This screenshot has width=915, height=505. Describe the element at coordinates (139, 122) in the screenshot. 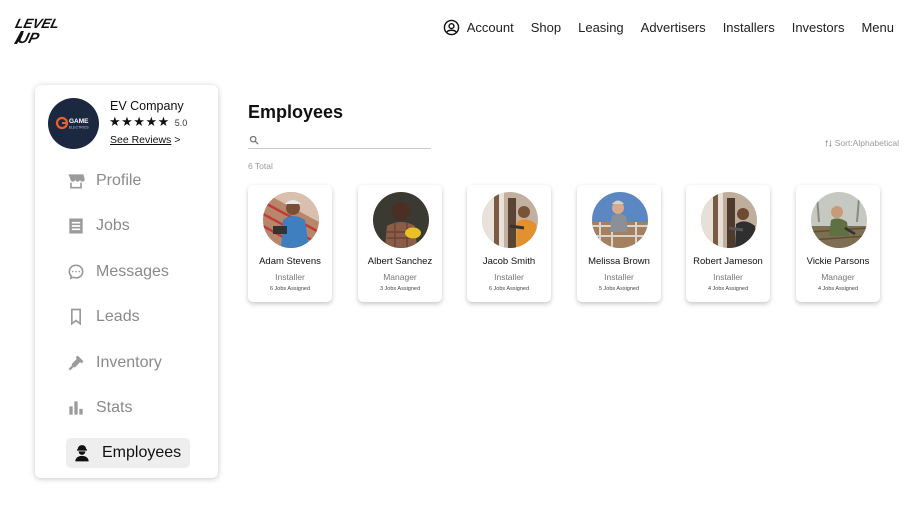

I see `star-rating-icon: ★★★★★` at that location.